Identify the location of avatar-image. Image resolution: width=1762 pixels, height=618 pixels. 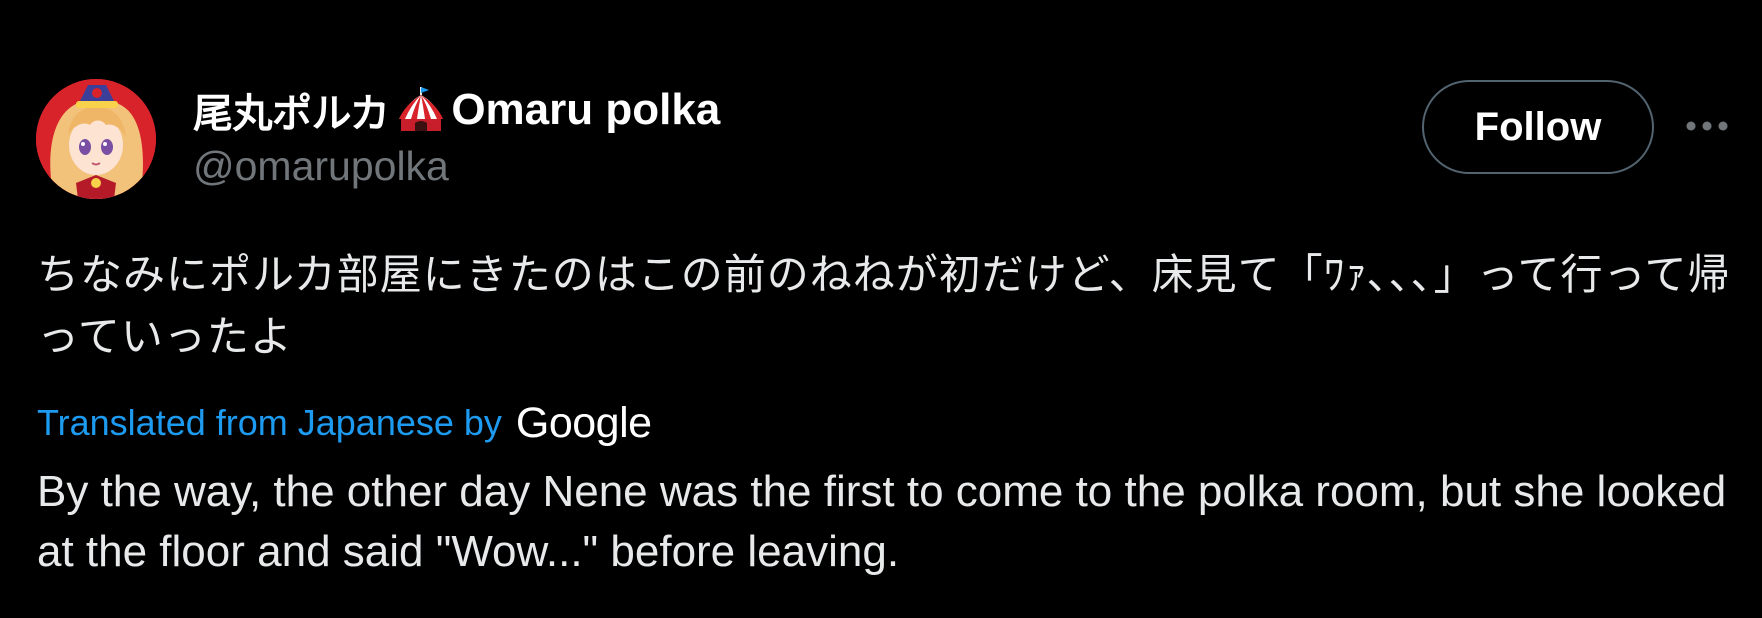
(96, 139).